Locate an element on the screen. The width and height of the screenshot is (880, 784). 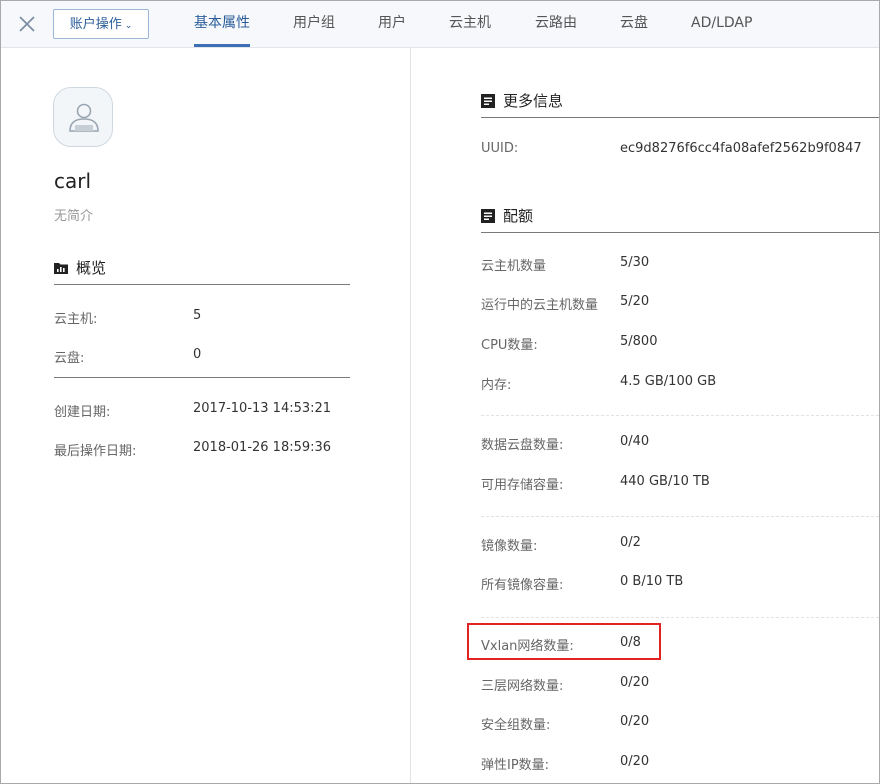
overview-heading: 概览 is located at coordinates (80, 267).